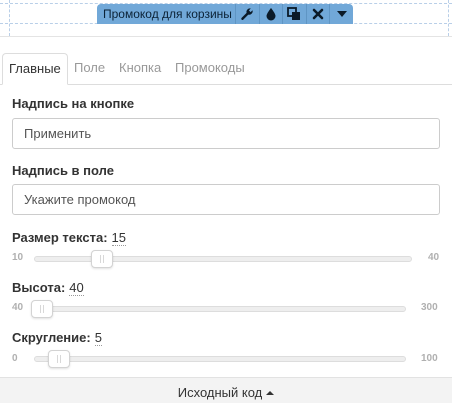  What do you see at coordinates (270, 14) in the screenshot?
I see `drop-icon` at bounding box center [270, 14].